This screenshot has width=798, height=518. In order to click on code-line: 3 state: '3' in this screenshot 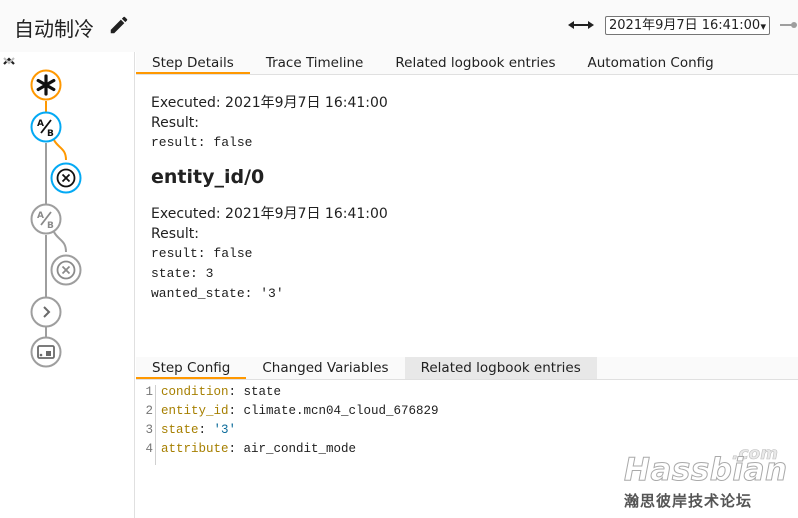, I will do `click(186, 432)`.